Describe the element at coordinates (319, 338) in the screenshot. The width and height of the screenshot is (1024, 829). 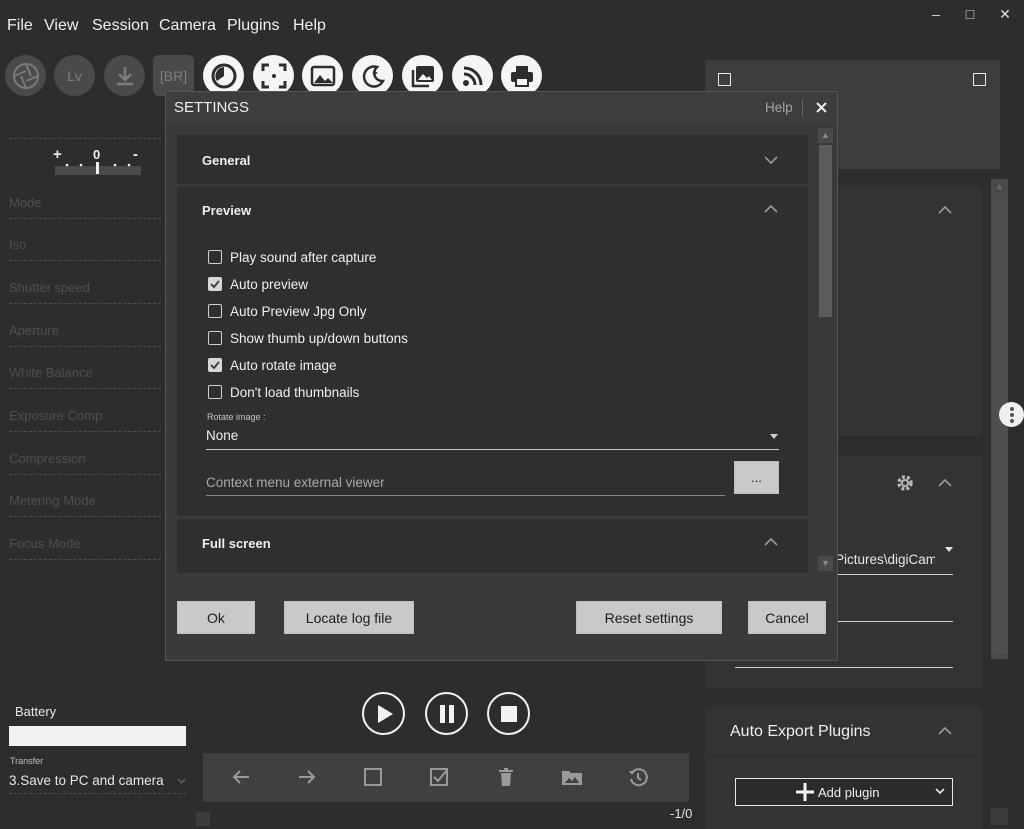
I see `option-label: Show thumb up/down buttons` at that location.